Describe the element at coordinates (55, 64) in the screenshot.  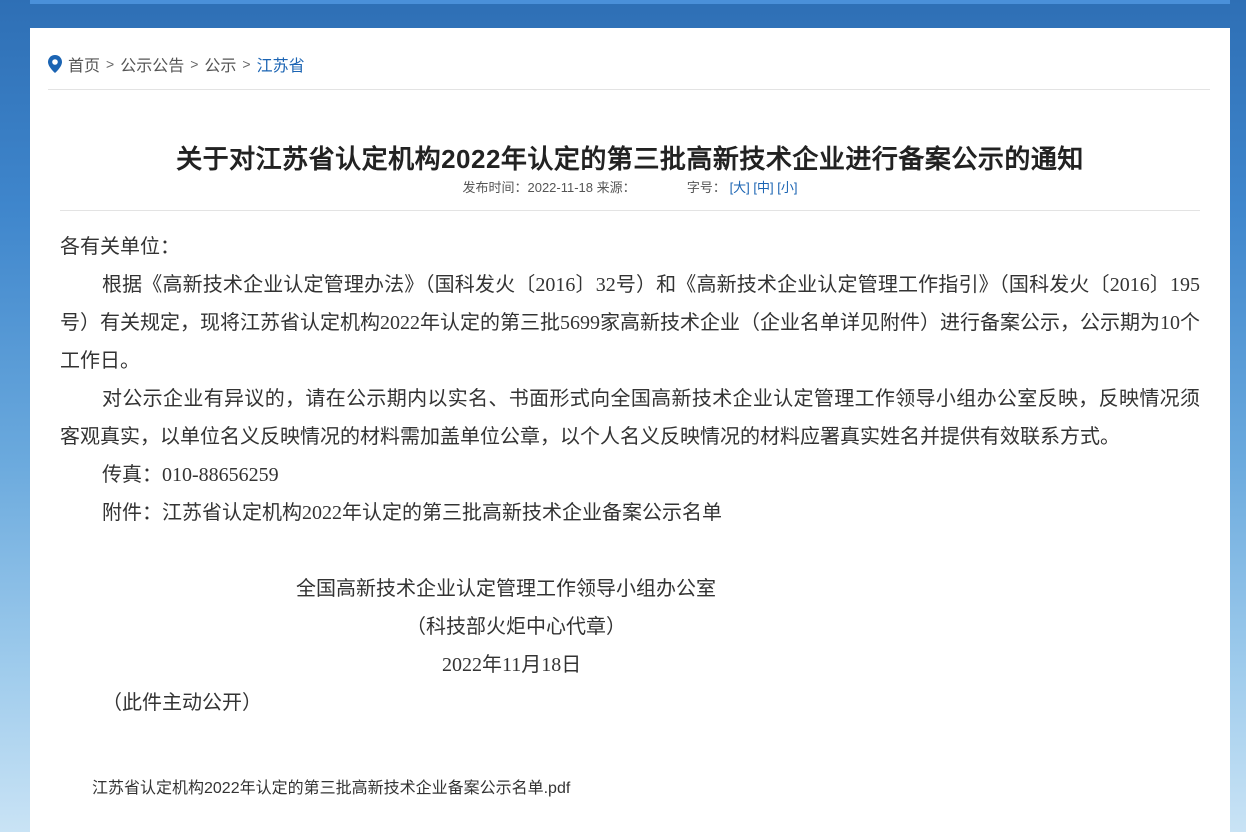
I see `location-pin-icon` at that location.